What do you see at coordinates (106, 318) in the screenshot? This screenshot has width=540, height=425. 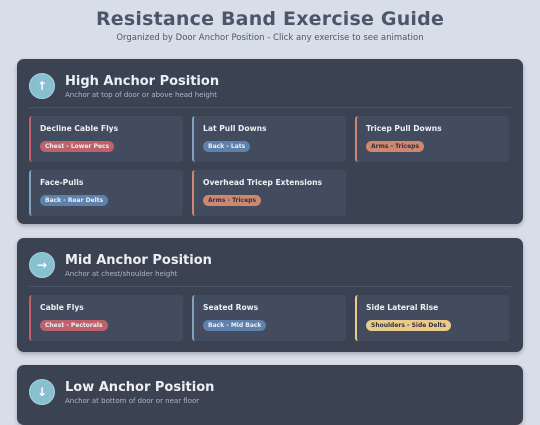 I see `exercise-card-cable-flys: Cable Flys Chest - Pectorals` at bounding box center [106, 318].